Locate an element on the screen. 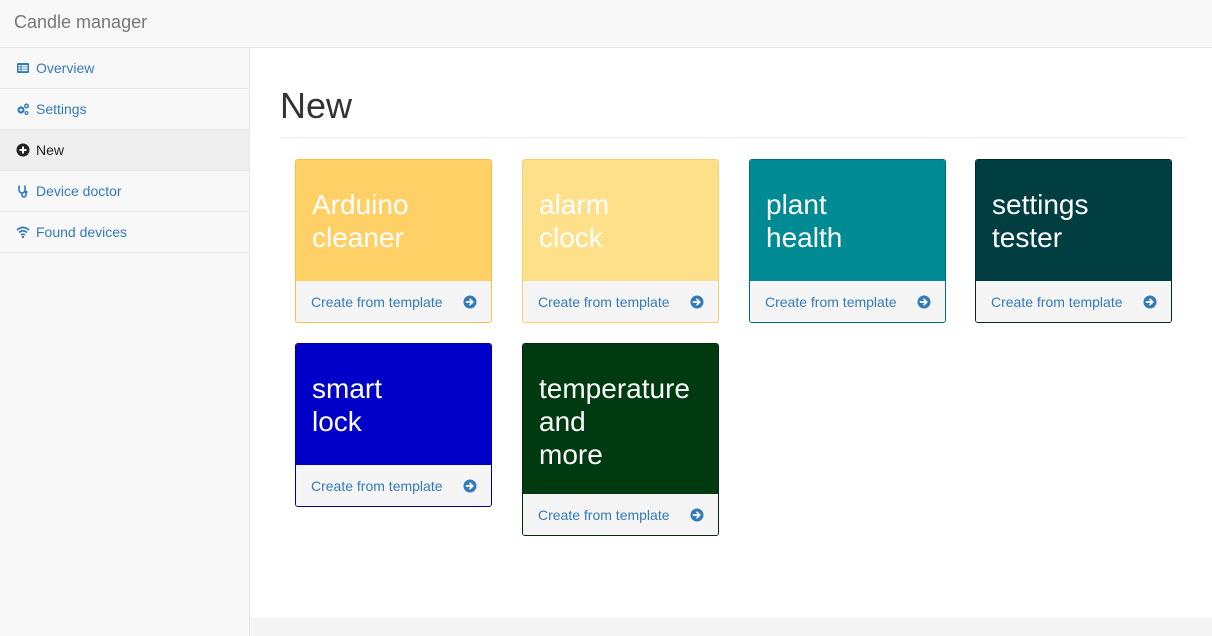 Image resolution: width=1212 pixels, height=636 pixels. template-card-plant-health: plant health Create from template is located at coordinates (847, 241).